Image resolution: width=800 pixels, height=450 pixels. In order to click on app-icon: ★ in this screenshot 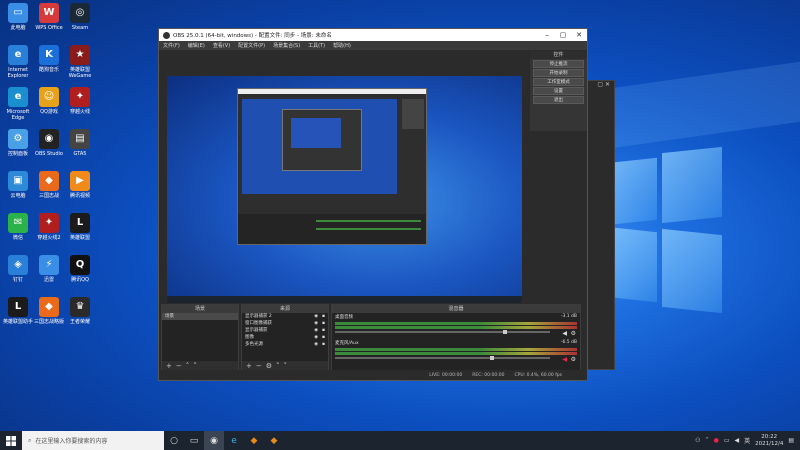, I will do `click(80, 55)`.